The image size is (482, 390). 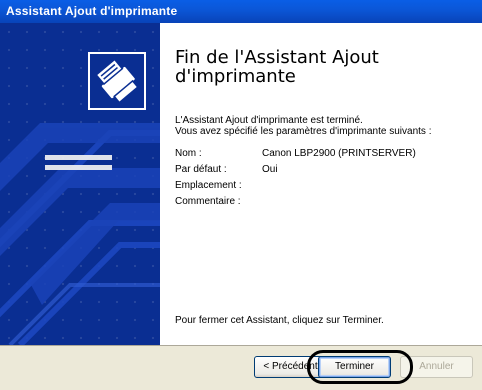 I want to click on field-label-comment: Commentaire :, so click(x=208, y=201).